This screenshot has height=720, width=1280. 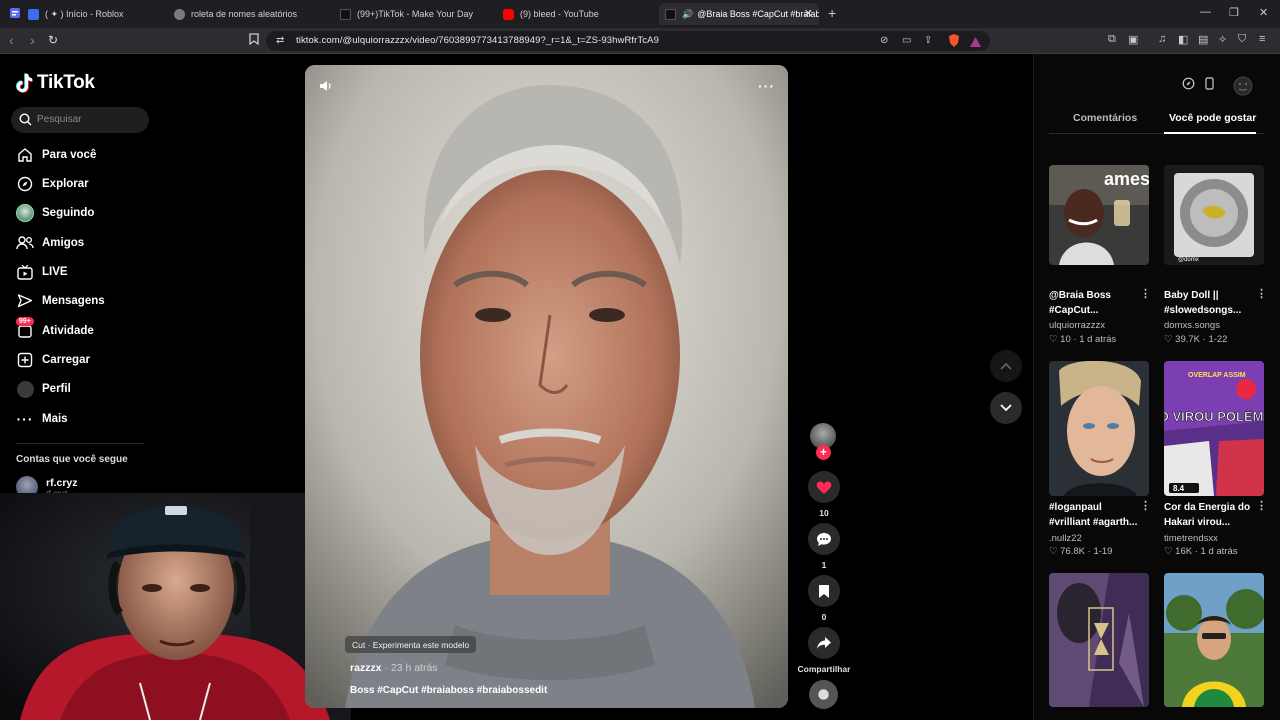 What do you see at coordinates (739, 14) in the screenshot?
I see `browser-tab-active: 🔊 @Braia Boss #CapCut #braiab ✕` at bounding box center [739, 14].